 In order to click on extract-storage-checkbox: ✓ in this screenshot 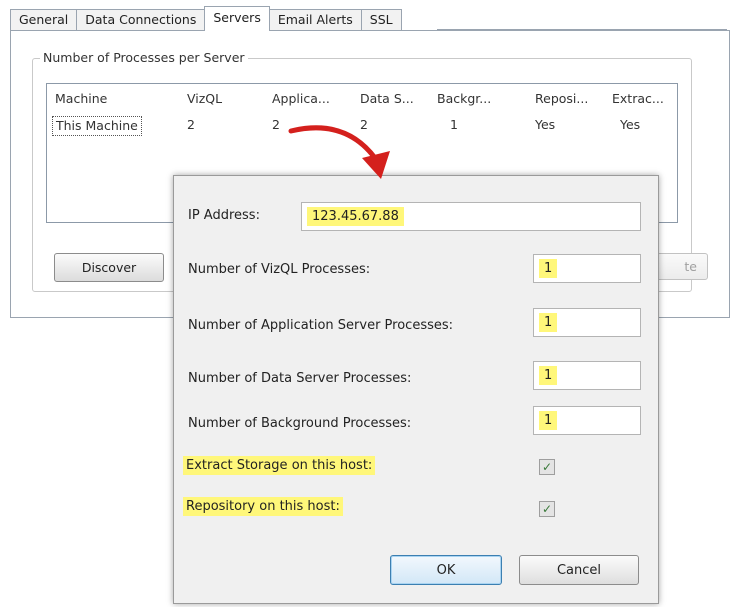, I will do `click(547, 467)`.